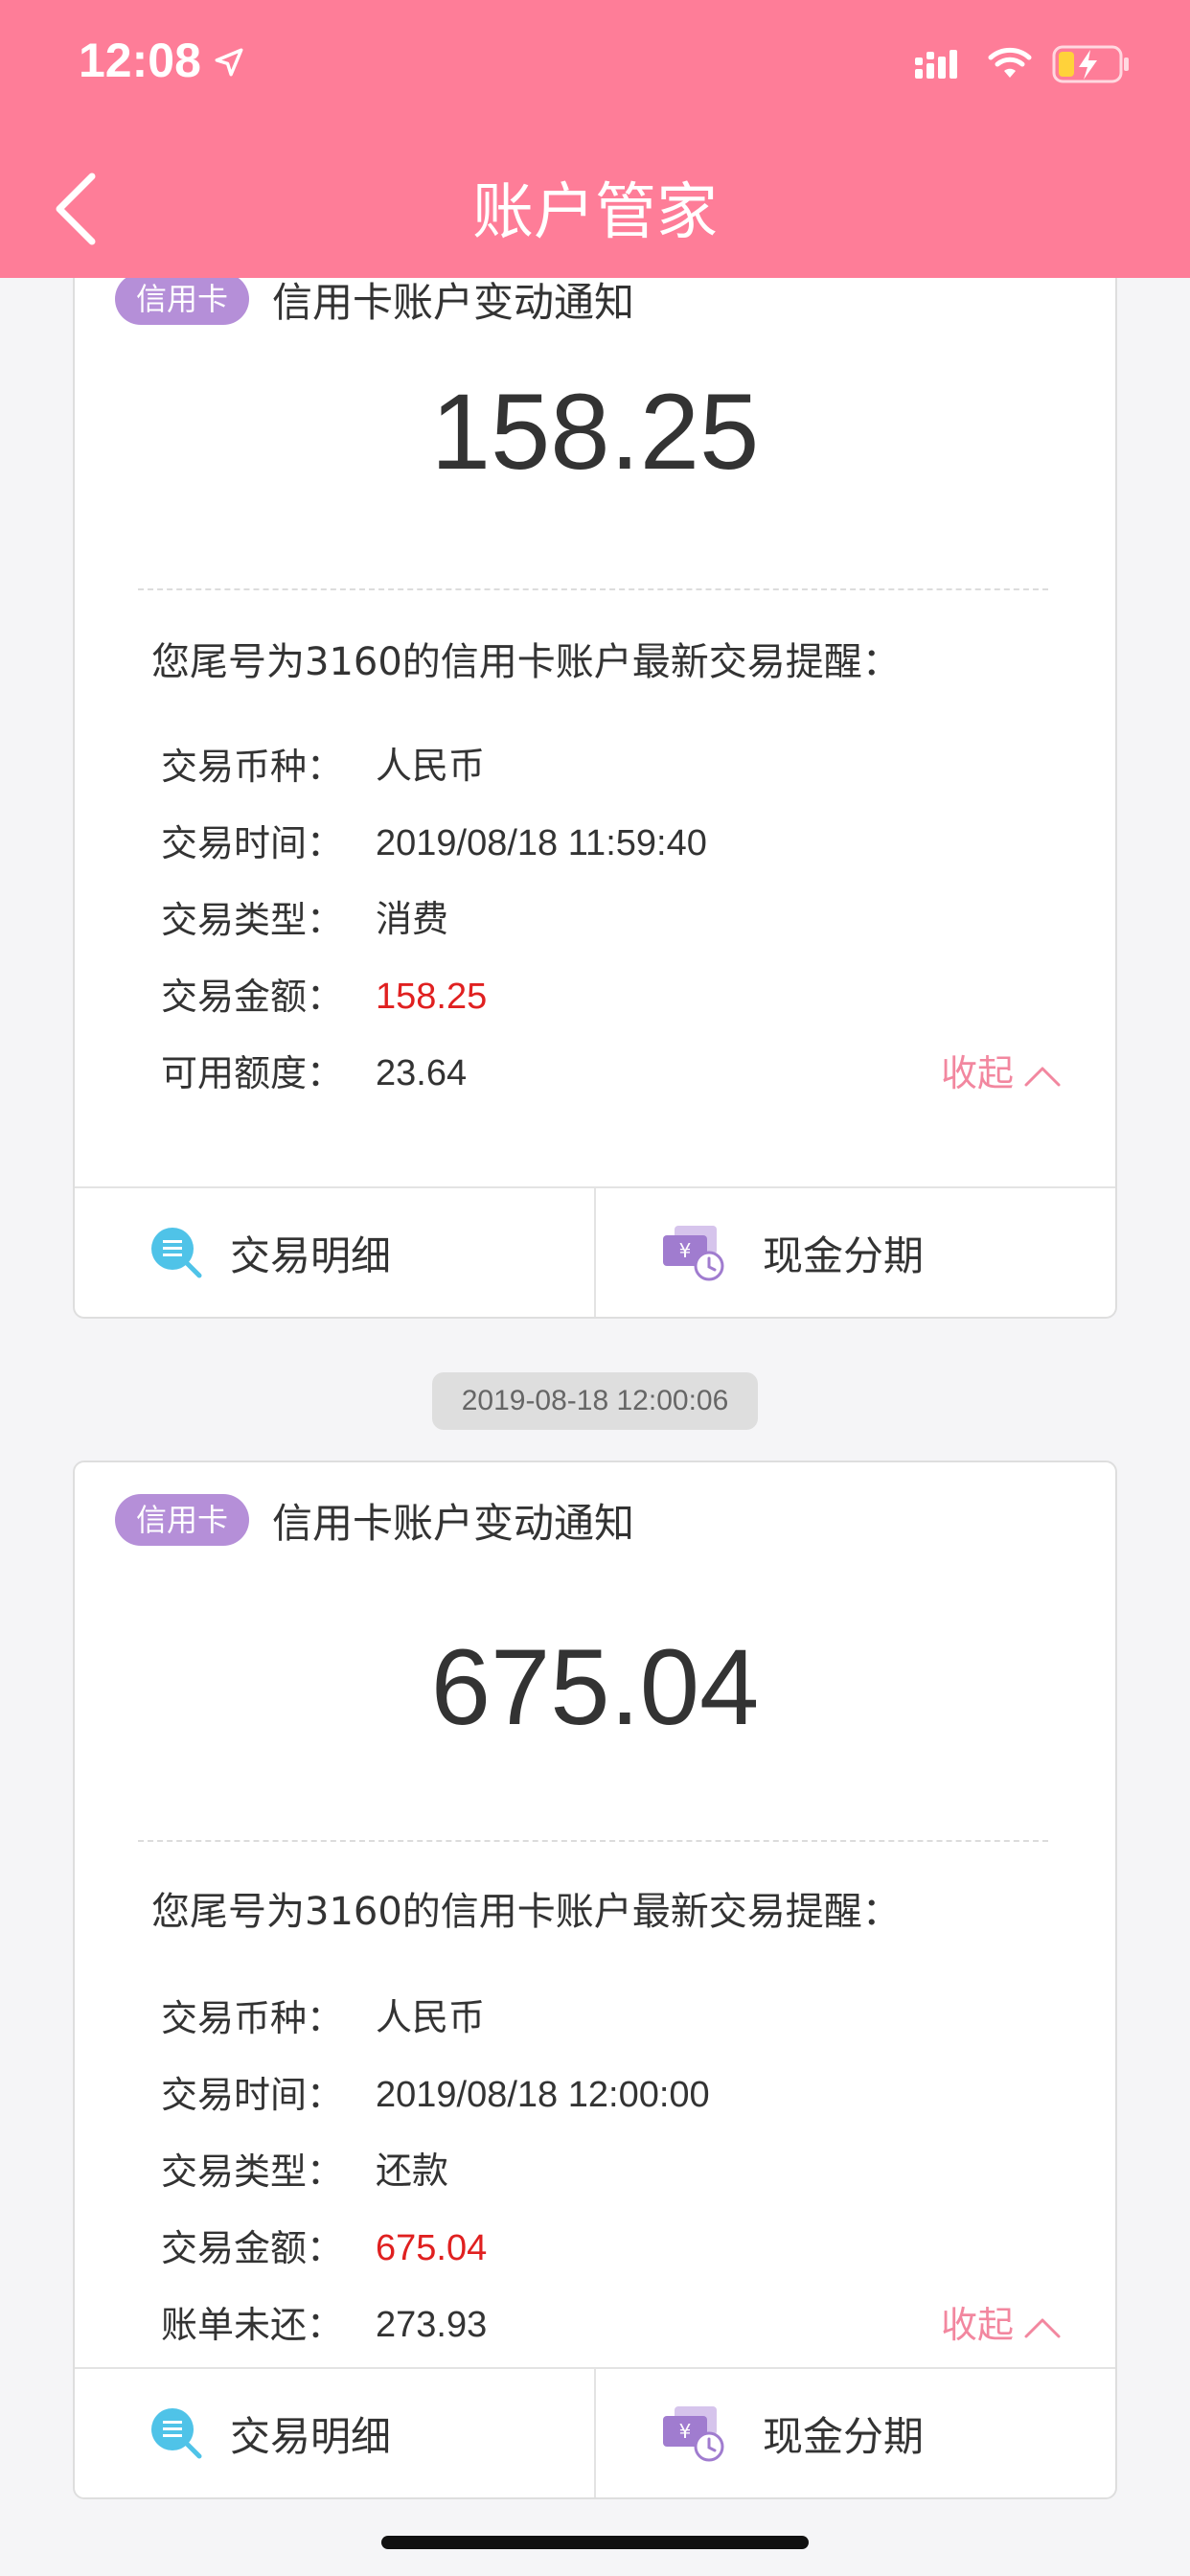  I want to click on app-header: 12:08 账户管家, so click(595, 139).